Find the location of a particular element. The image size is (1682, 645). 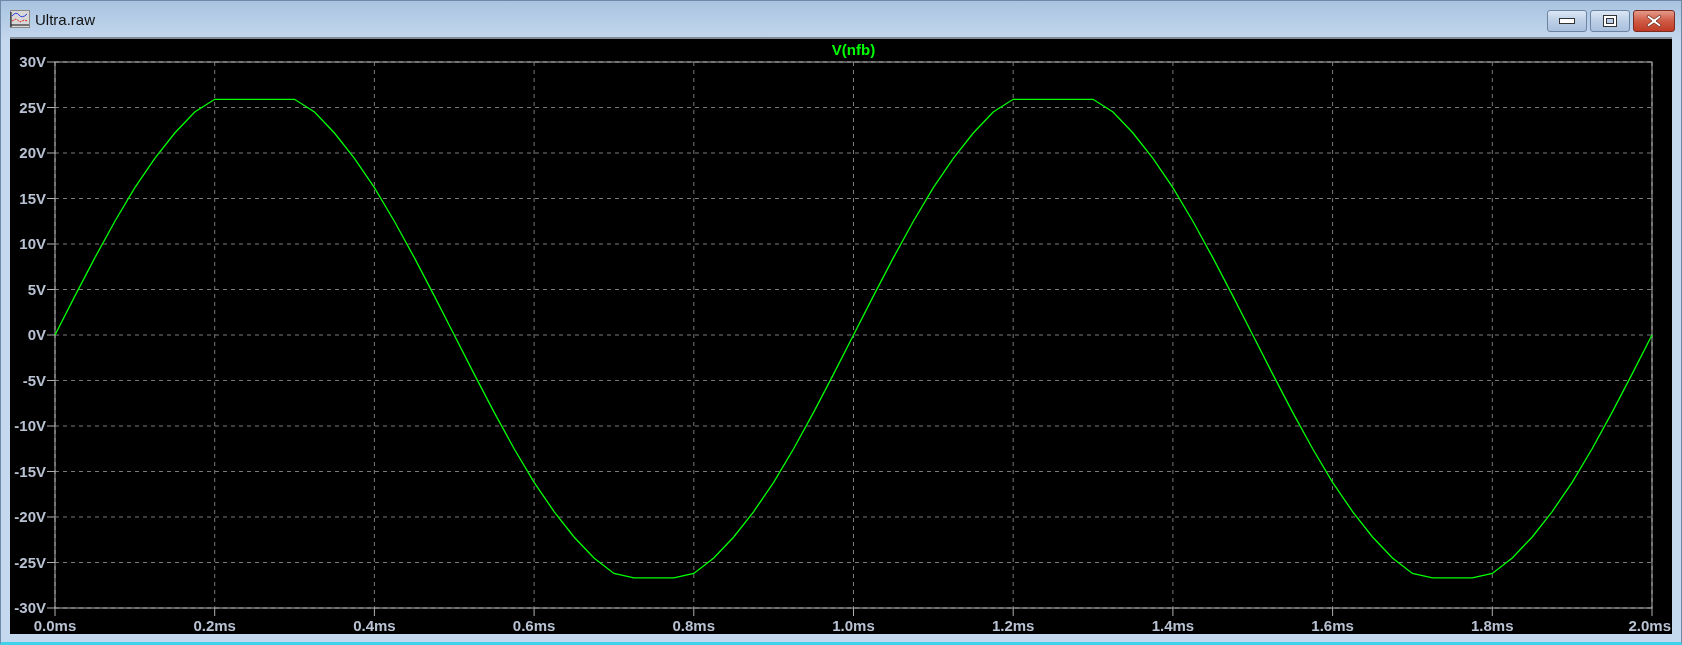

axis-tick-label: -25V is located at coordinates (30, 562).